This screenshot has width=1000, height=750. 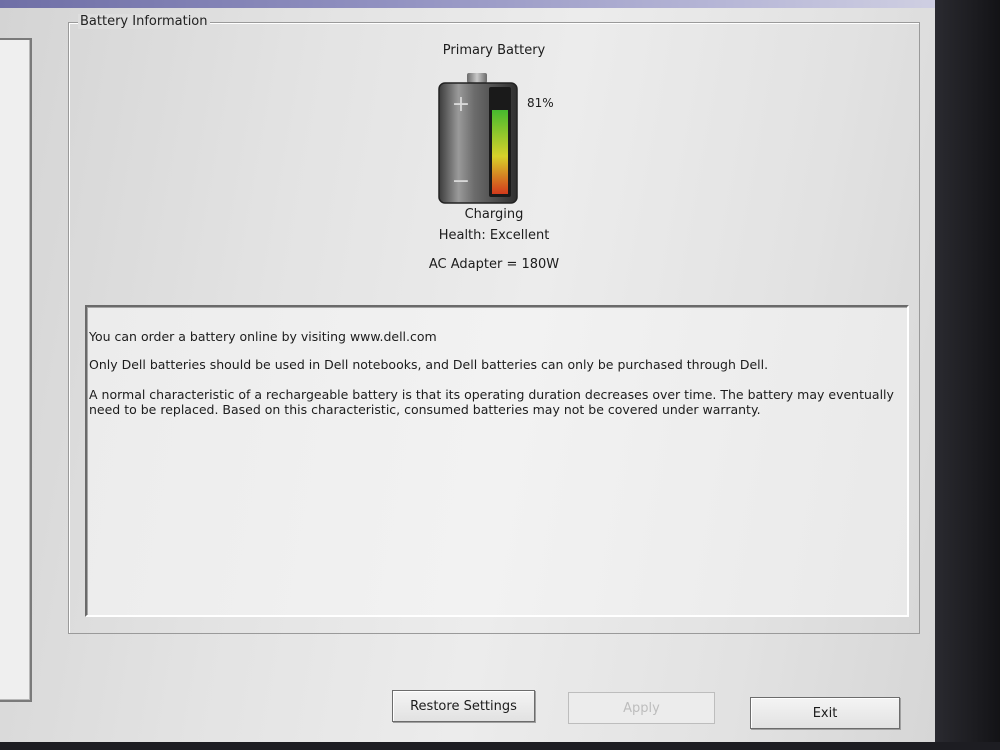 What do you see at coordinates (144, 21) in the screenshot?
I see `group-title: Battery Information` at bounding box center [144, 21].